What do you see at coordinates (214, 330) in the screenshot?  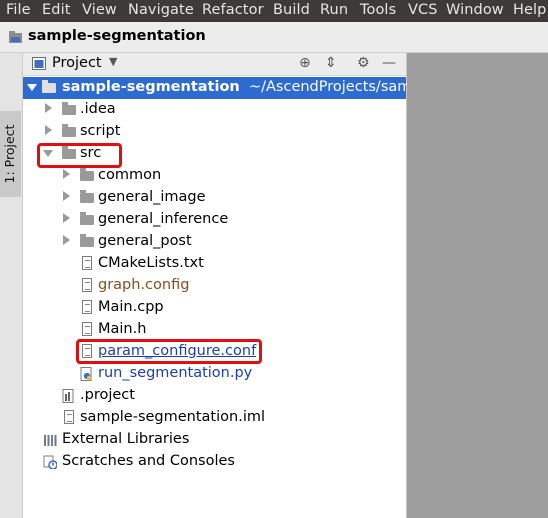 I see `tree-item-main-h: Main.h` at bounding box center [214, 330].